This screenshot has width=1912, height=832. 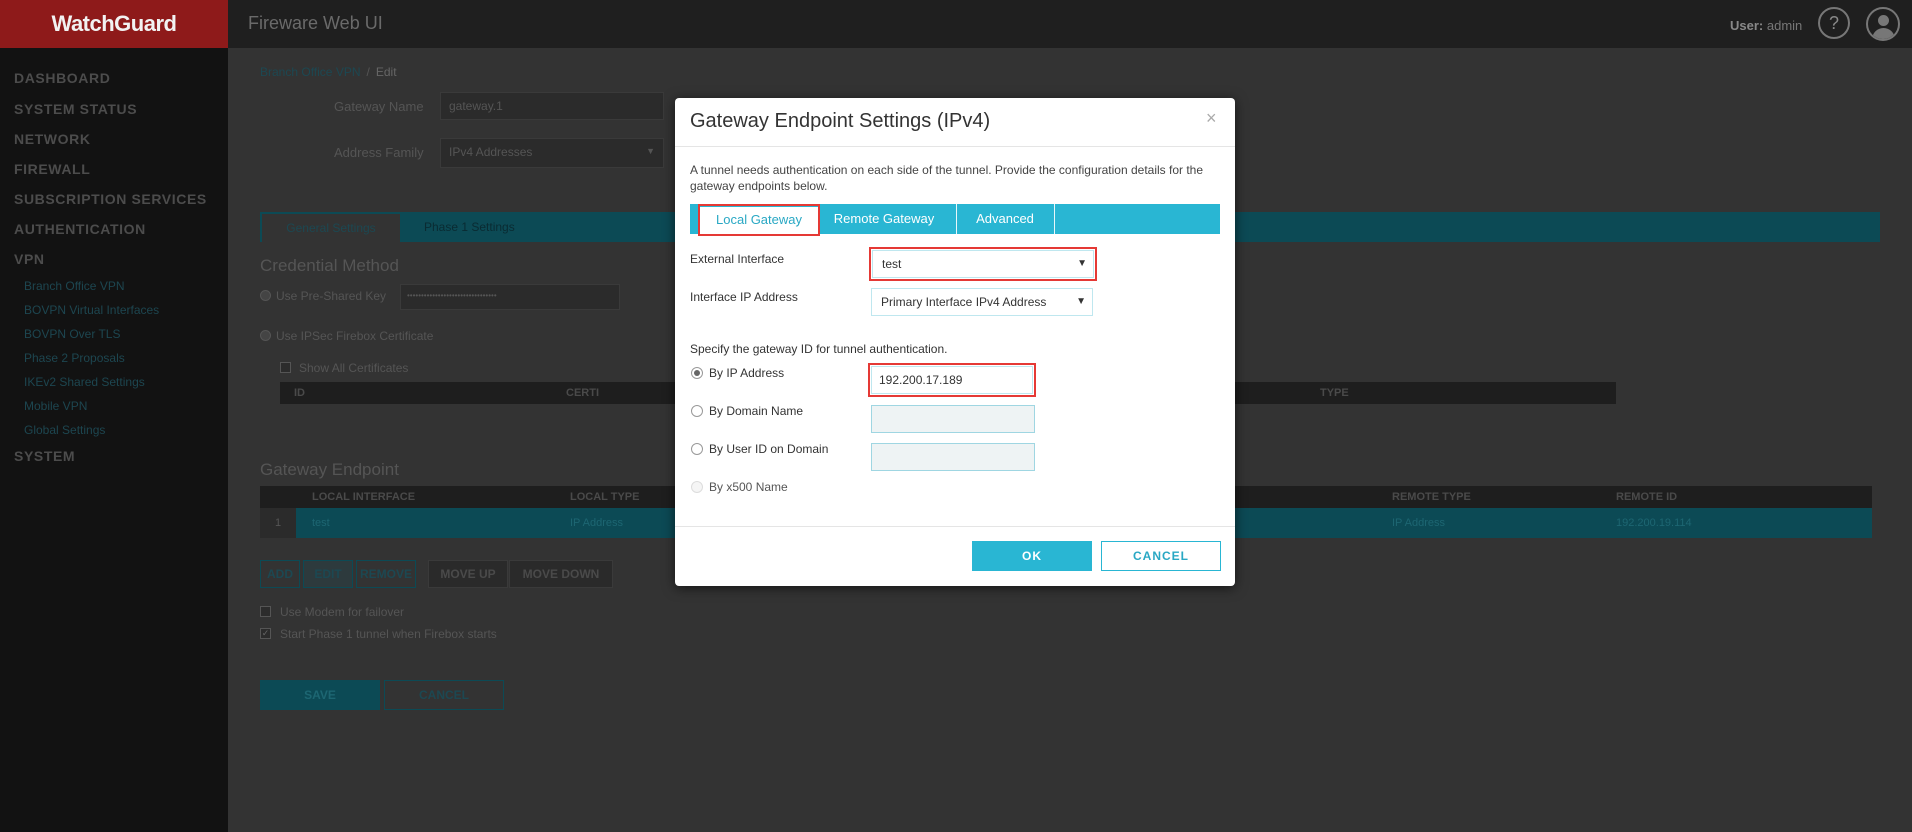 I want to click on use-modem-label: Use Modem for failover, so click(x=342, y=612).